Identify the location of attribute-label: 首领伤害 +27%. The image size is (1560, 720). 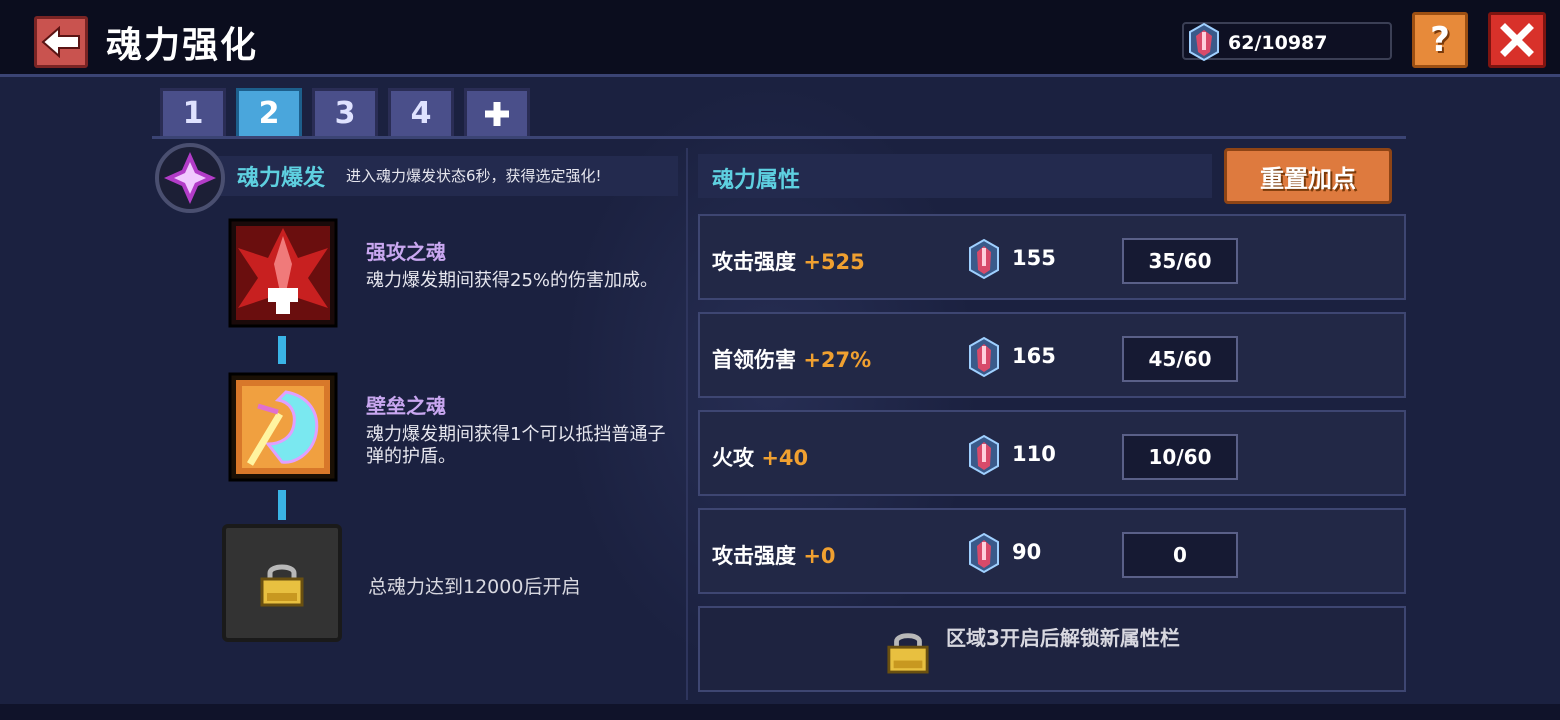
(792, 360).